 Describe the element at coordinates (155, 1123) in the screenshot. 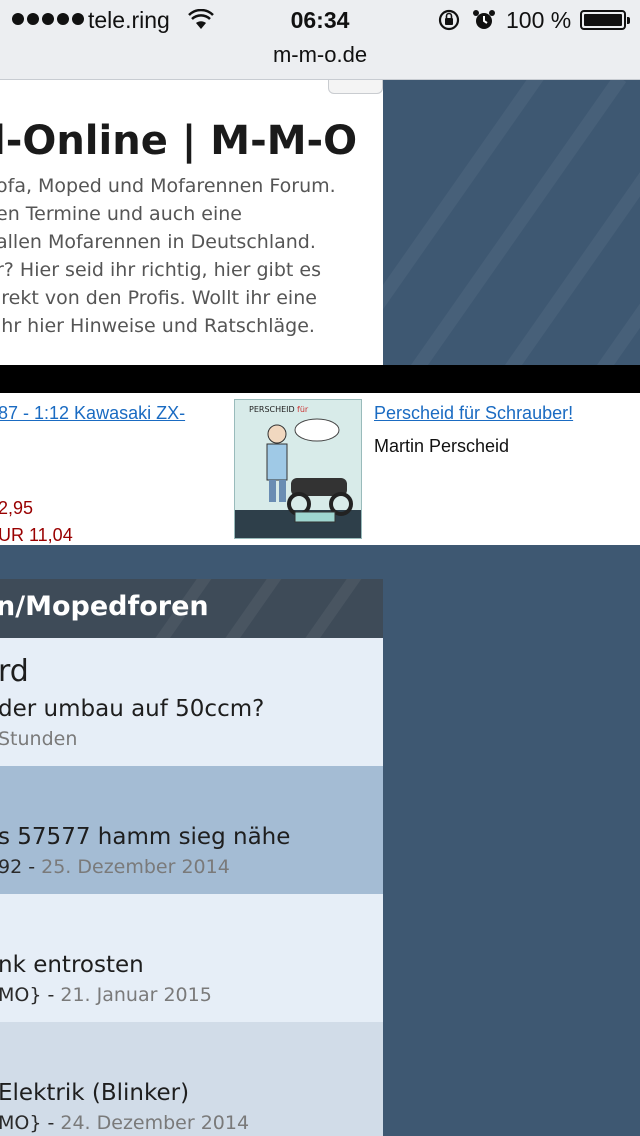

I see `thread-date: 24. Dezember 2014` at that location.